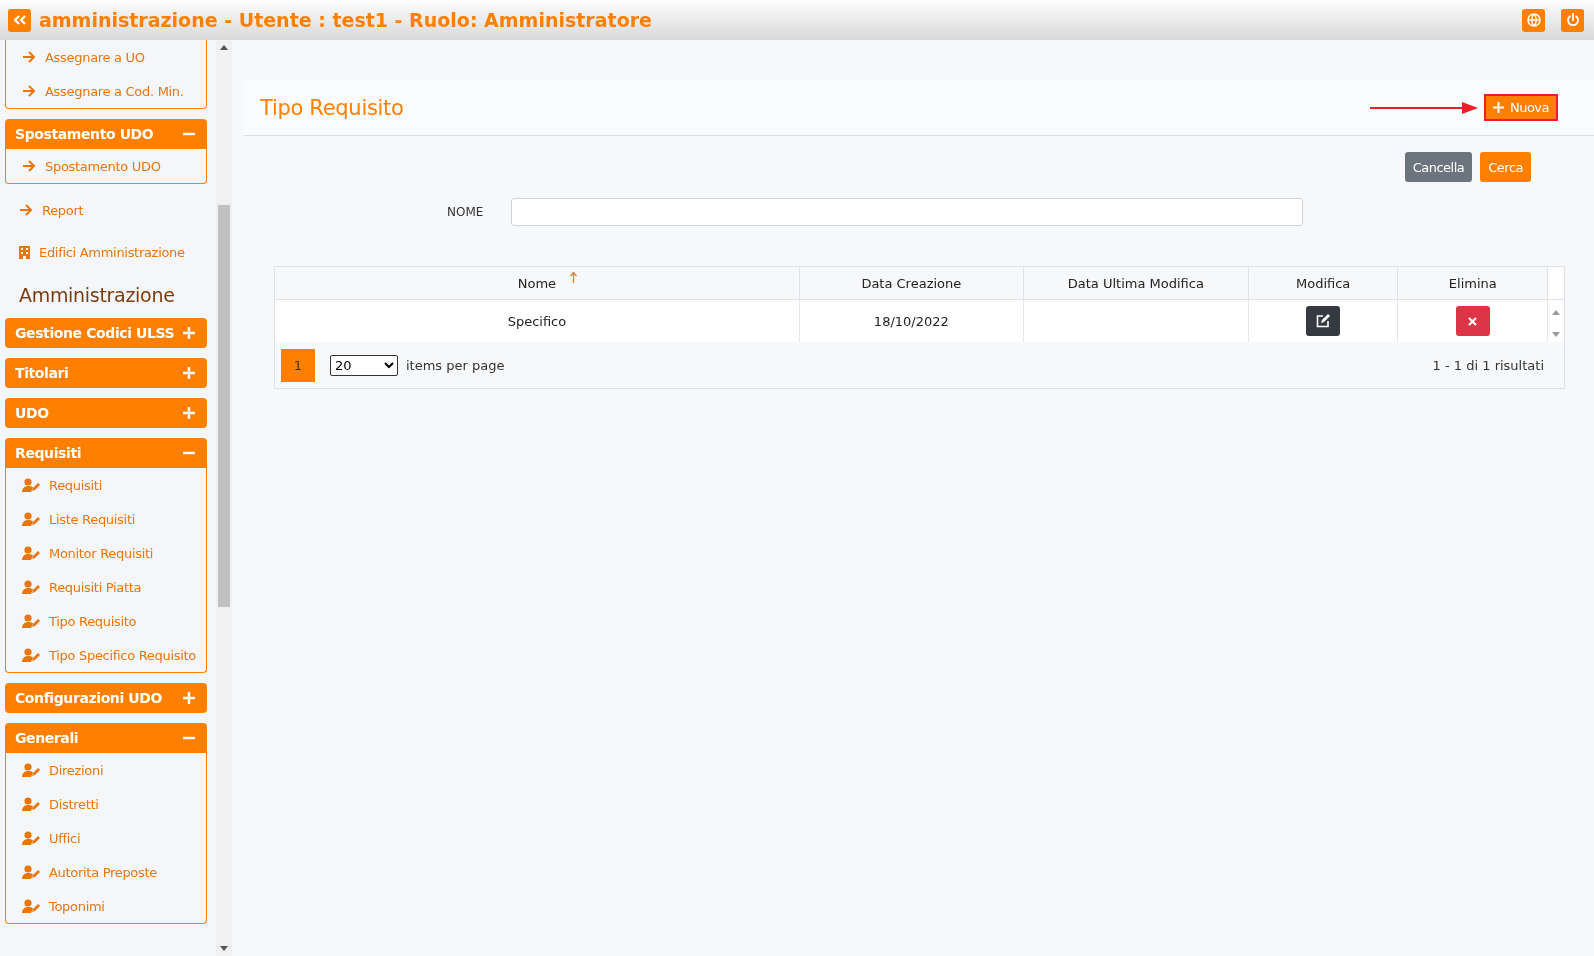 Image resolution: width=1594 pixels, height=956 pixels. Describe the element at coordinates (364, 365) in the screenshot. I see `page-size-select: 20` at that location.